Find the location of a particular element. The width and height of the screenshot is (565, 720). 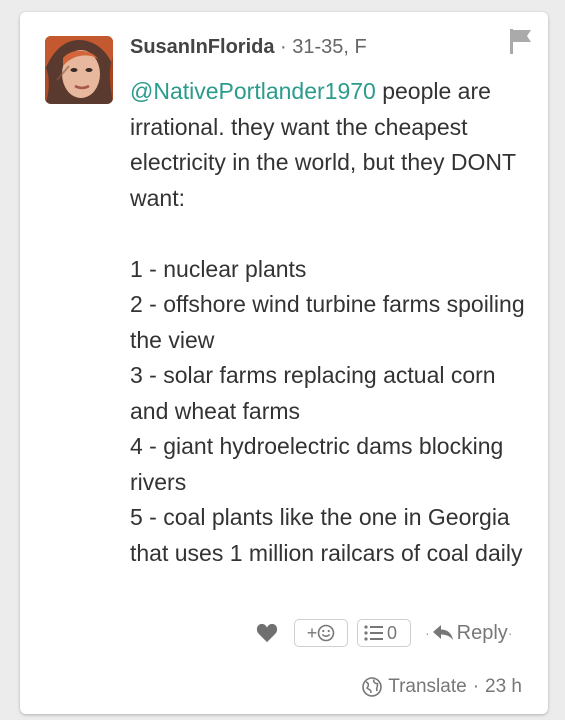

globe-icon is located at coordinates (372, 687).